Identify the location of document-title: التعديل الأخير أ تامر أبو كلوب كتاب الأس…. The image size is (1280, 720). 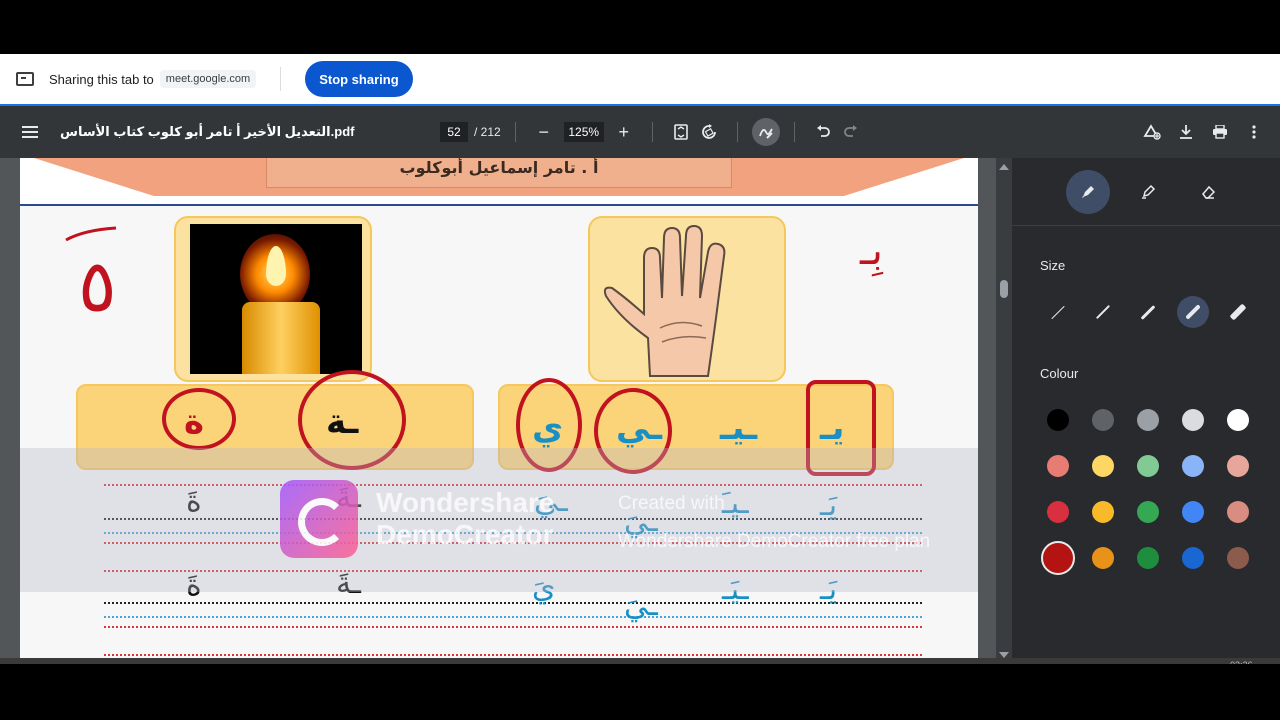
(207, 131).